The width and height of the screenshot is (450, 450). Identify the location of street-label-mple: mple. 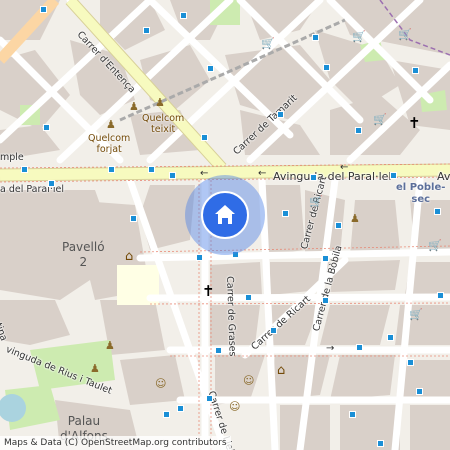
(12, 157).